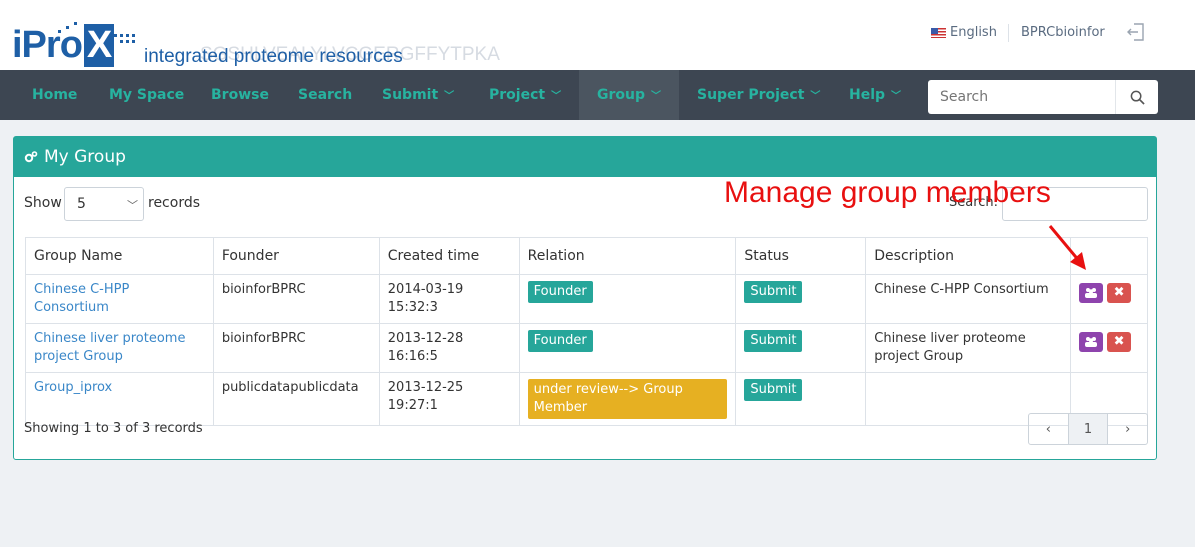 Image resolution: width=1195 pixels, height=547 pixels. What do you see at coordinates (109, 347) in the screenshot?
I see `group-name-link: Chinese liver proteome project Group` at bounding box center [109, 347].